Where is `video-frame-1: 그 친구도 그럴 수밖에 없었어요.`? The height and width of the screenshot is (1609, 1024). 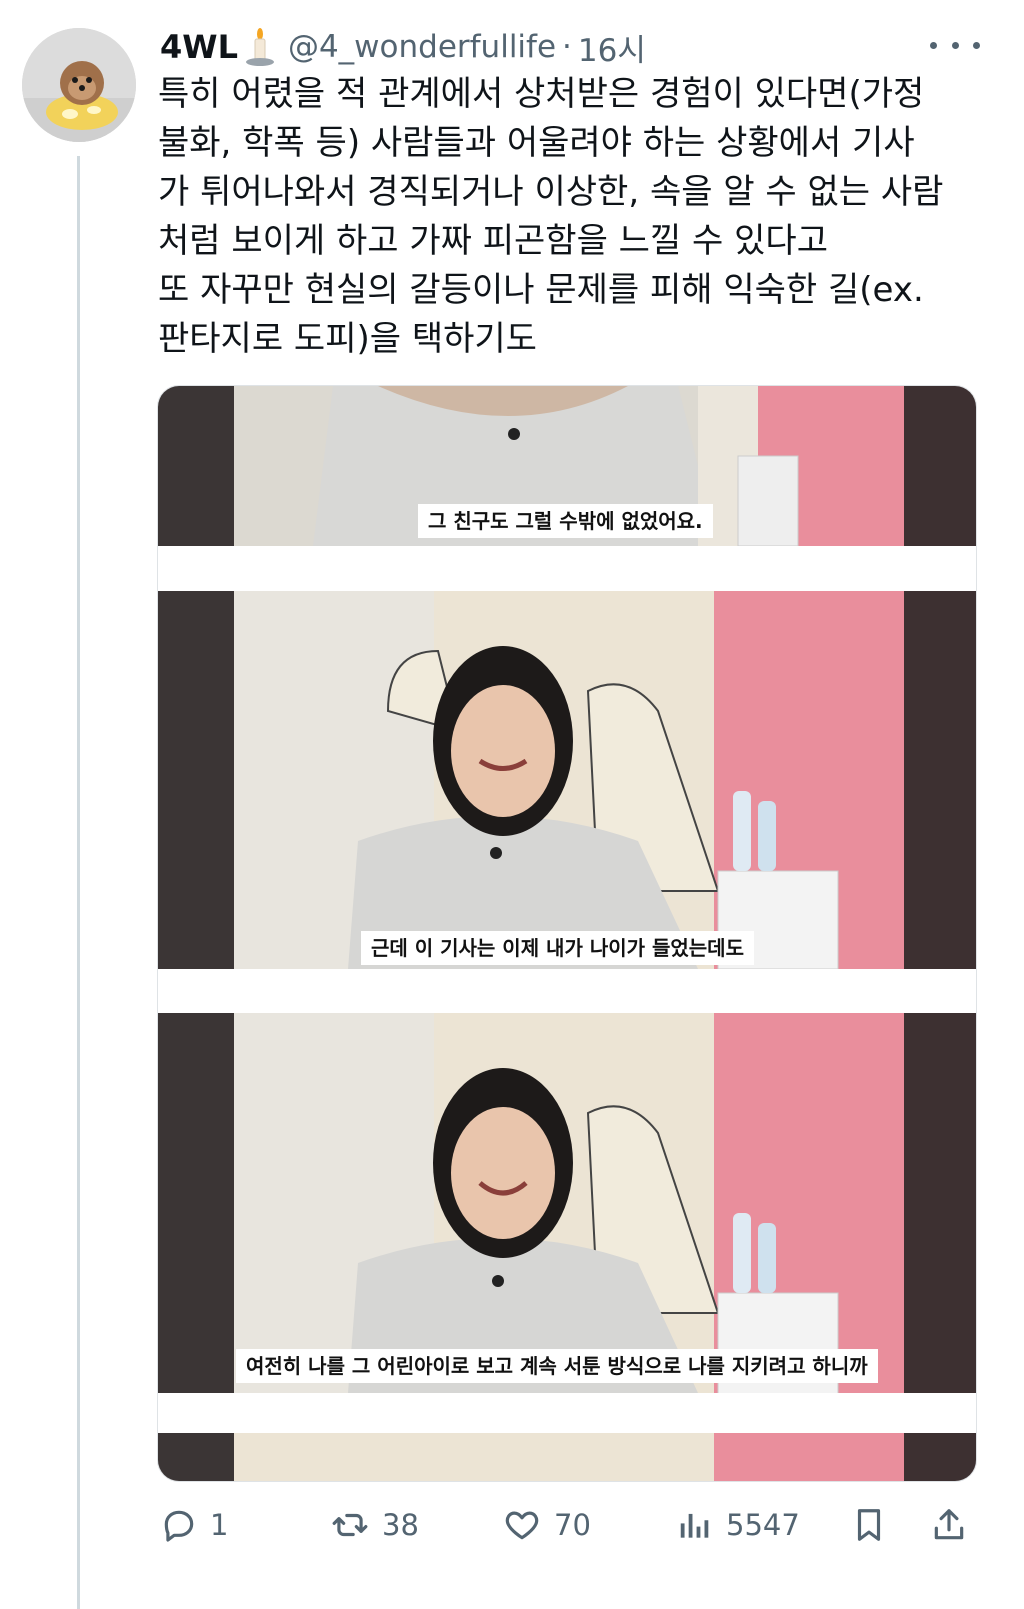 video-frame-1: 그 친구도 그럴 수밖에 없었어요. is located at coordinates (567, 466).